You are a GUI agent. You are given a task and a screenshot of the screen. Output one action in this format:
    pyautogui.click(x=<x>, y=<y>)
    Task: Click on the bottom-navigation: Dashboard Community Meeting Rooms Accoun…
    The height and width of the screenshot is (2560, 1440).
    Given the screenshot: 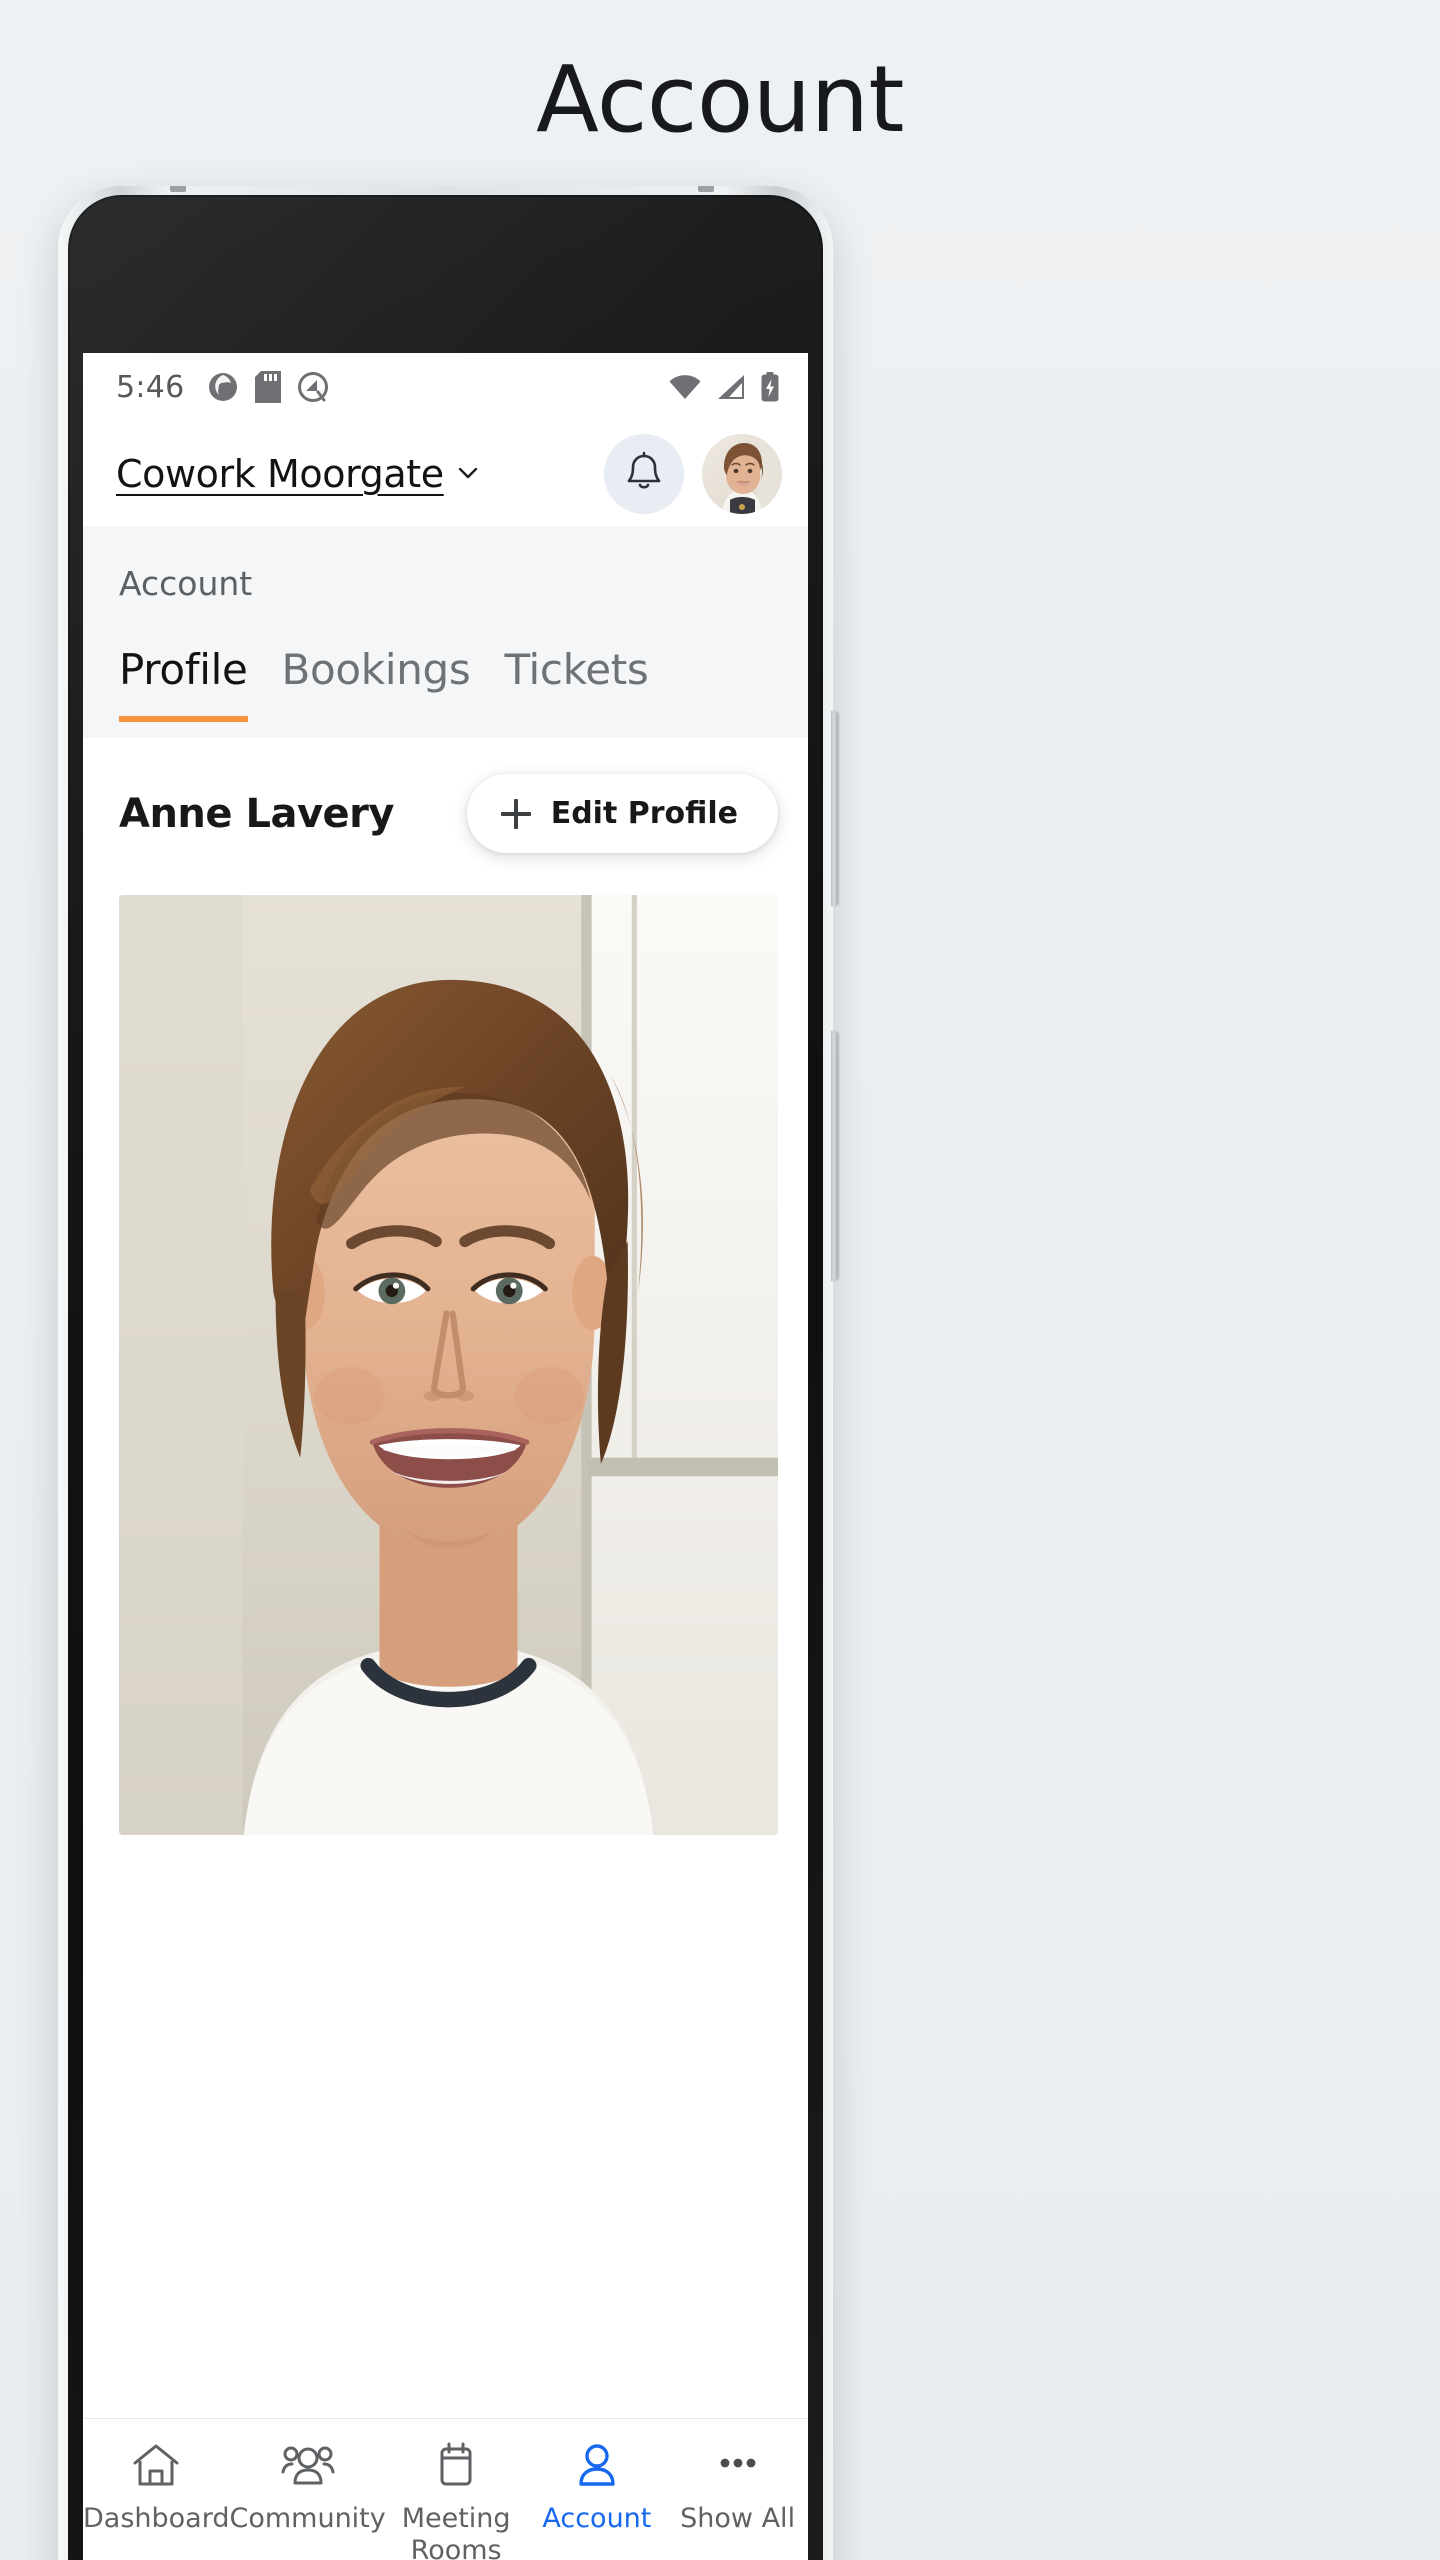 What is the action you would take?
    pyautogui.click(x=445, y=2489)
    